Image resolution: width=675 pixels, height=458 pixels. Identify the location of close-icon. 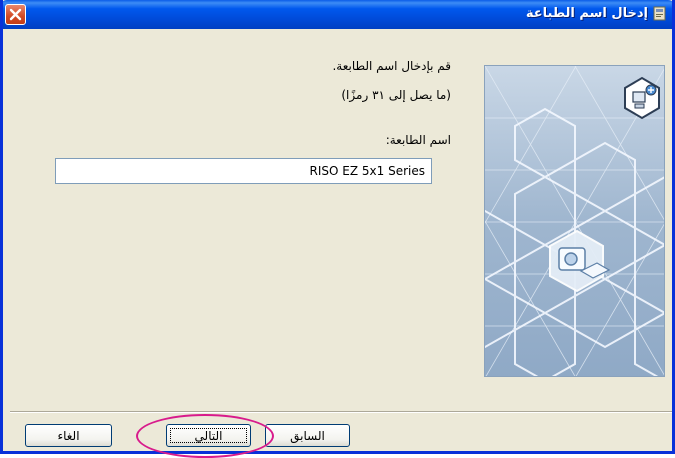
(15, 14).